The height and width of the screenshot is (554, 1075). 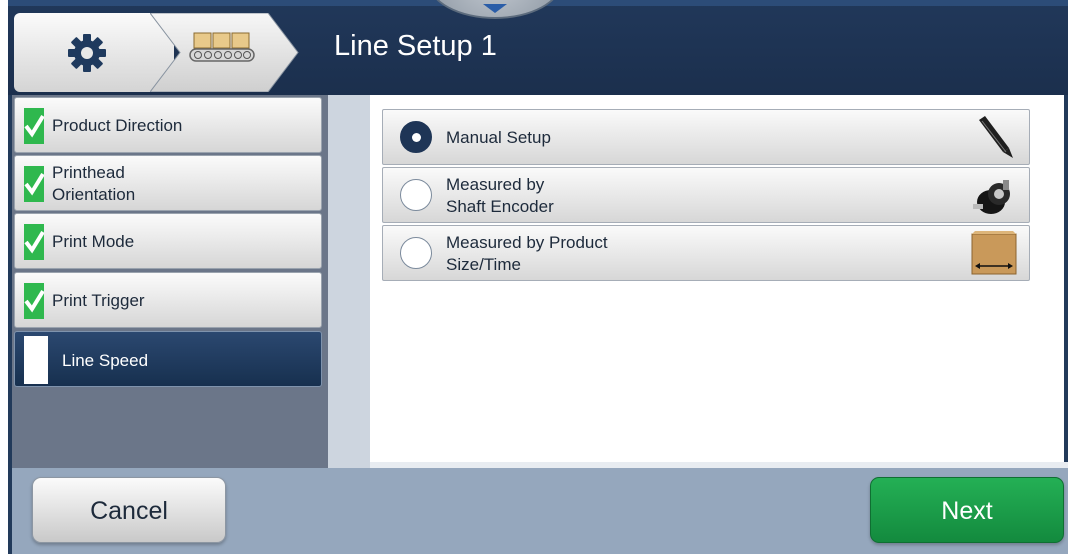 I want to click on option-shaft-encoder: Measured by Shaft Encoder, so click(x=706, y=195).